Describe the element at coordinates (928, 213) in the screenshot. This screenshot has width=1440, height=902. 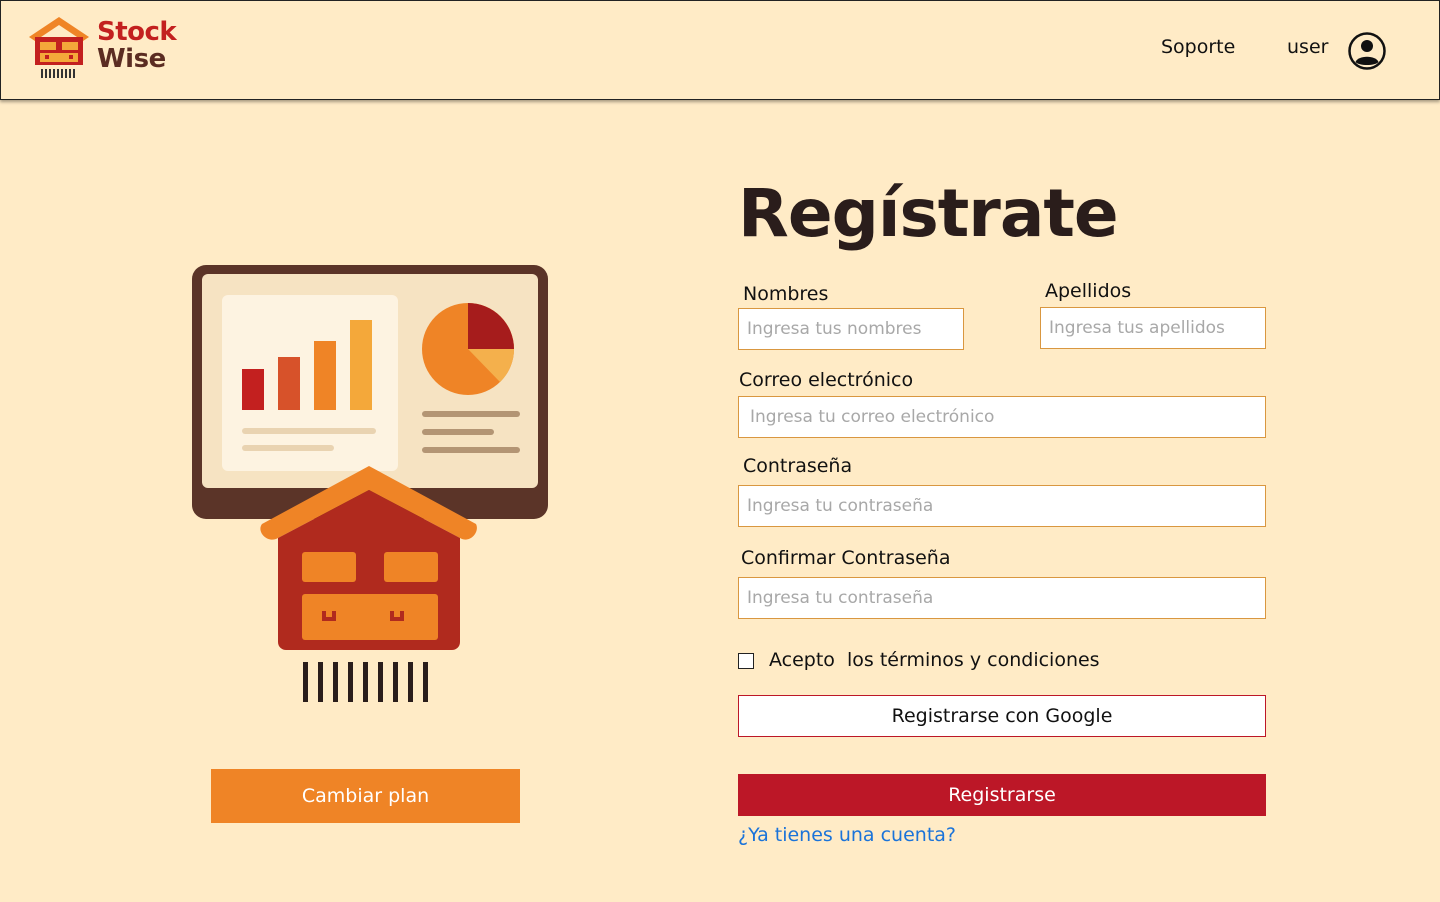
I see `page-title: Regístrate` at that location.